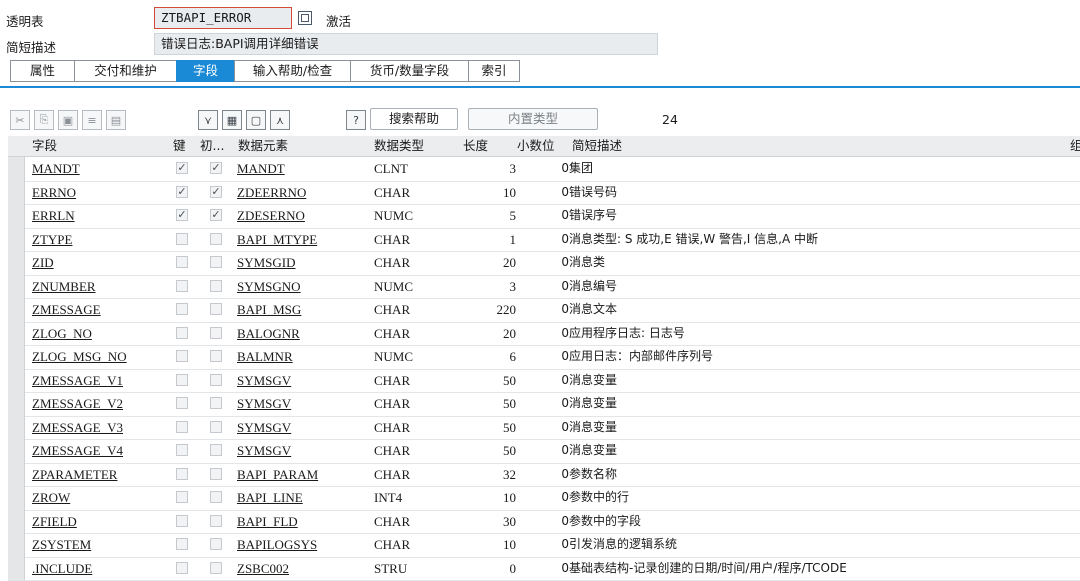 Image resolution: width=1080 pixels, height=581 pixels. Describe the element at coordinates (116, 120) in the screenshot. I see `delete-row-icon: ▤` at that location.